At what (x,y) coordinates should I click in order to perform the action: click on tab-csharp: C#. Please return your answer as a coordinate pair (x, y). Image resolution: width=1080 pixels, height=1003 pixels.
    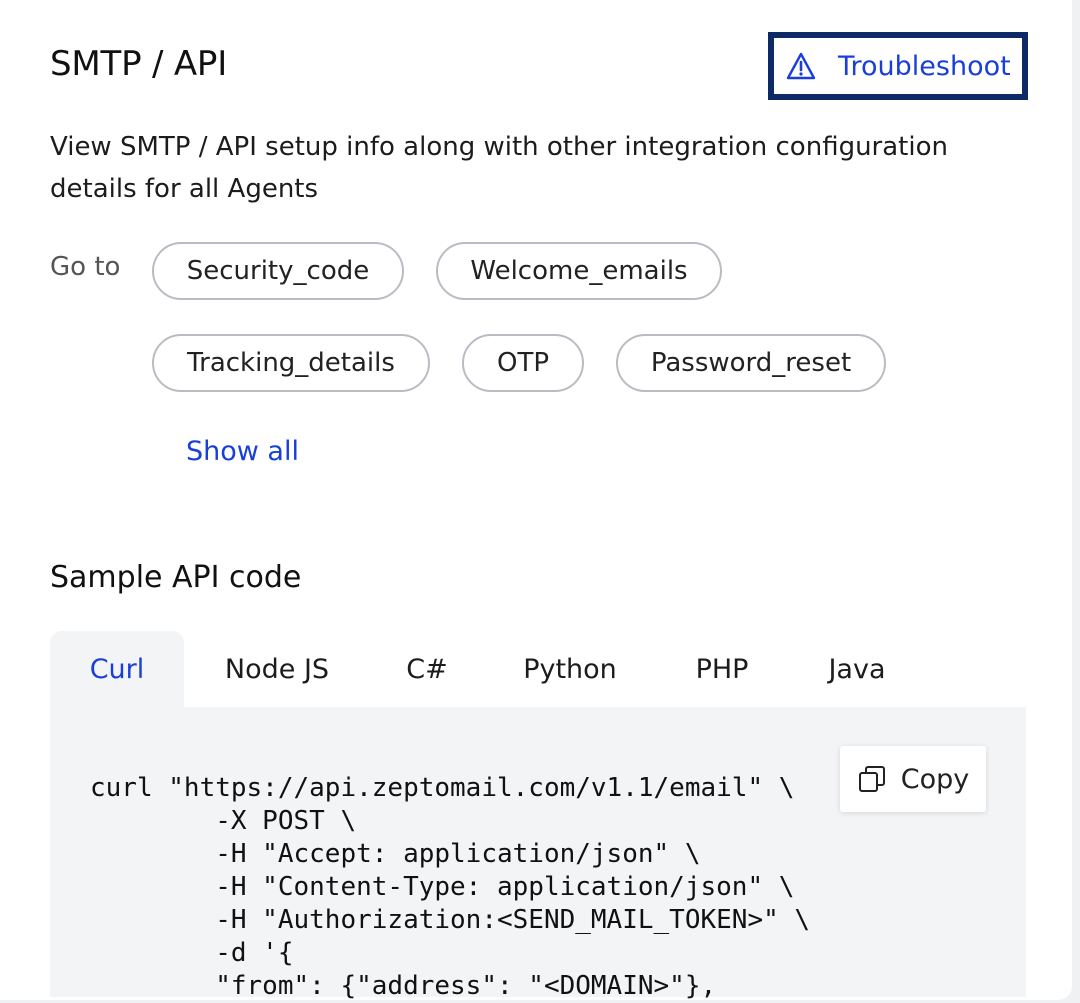
    Looking at the image, I should click on (427, 669).